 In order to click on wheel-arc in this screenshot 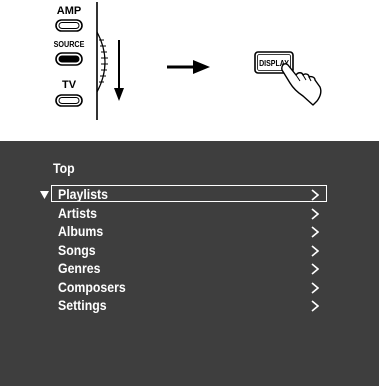, I will do `click(101, 62)`.